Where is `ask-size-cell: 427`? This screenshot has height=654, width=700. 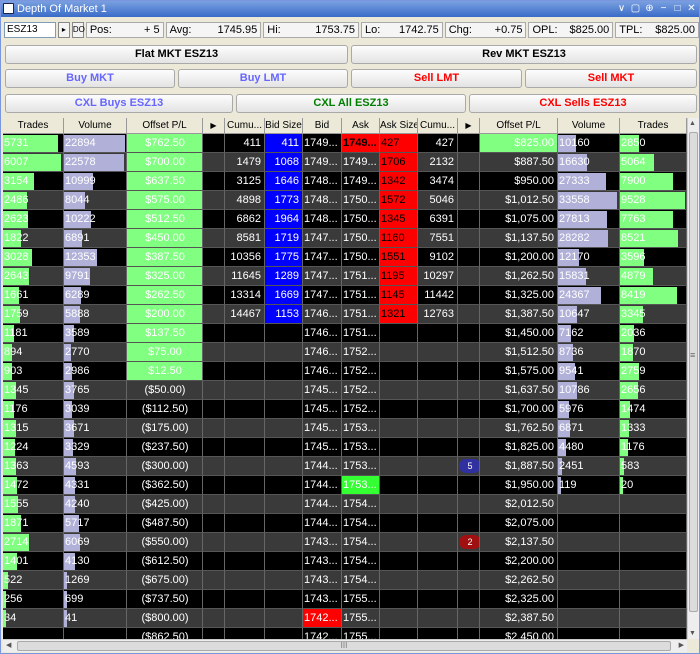
ask-size-cell: 427 is located at coordinates (399, 143).